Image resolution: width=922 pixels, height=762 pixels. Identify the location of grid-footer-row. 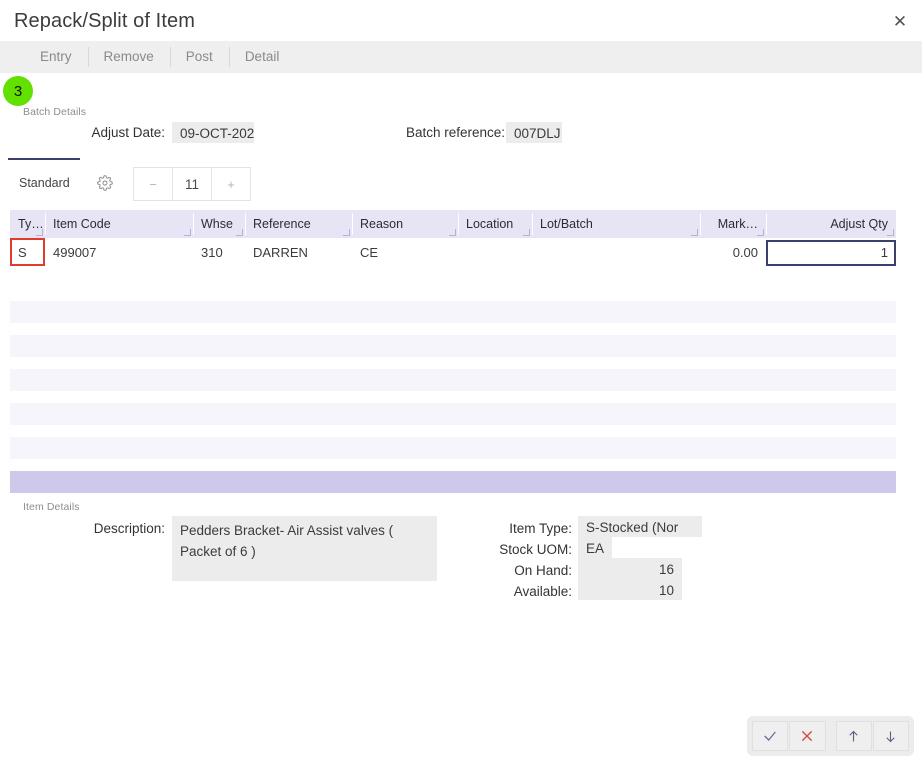
(453, 482).